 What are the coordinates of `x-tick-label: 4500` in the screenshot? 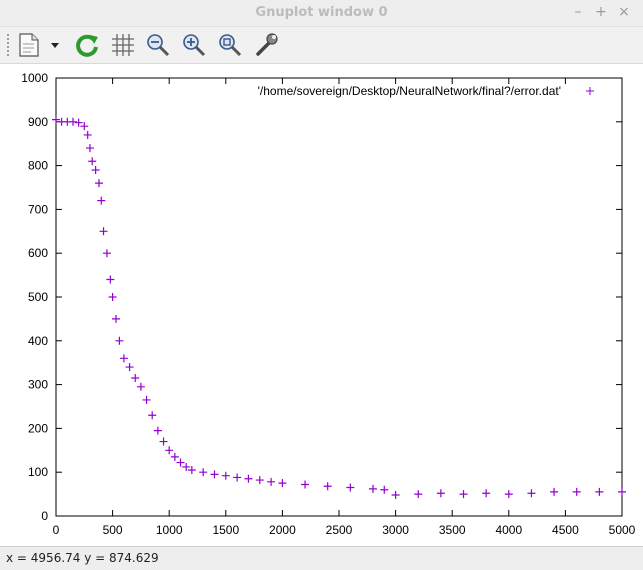 It's located at (565, 530).